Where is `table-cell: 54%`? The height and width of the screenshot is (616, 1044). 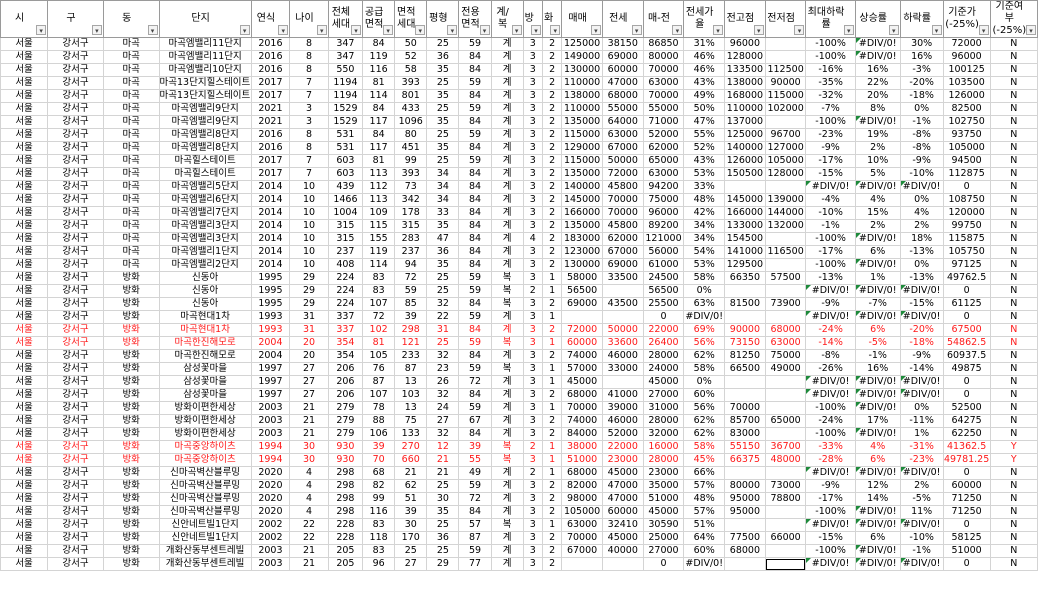 table-cell: 54% is located at coordinates (704, 252).